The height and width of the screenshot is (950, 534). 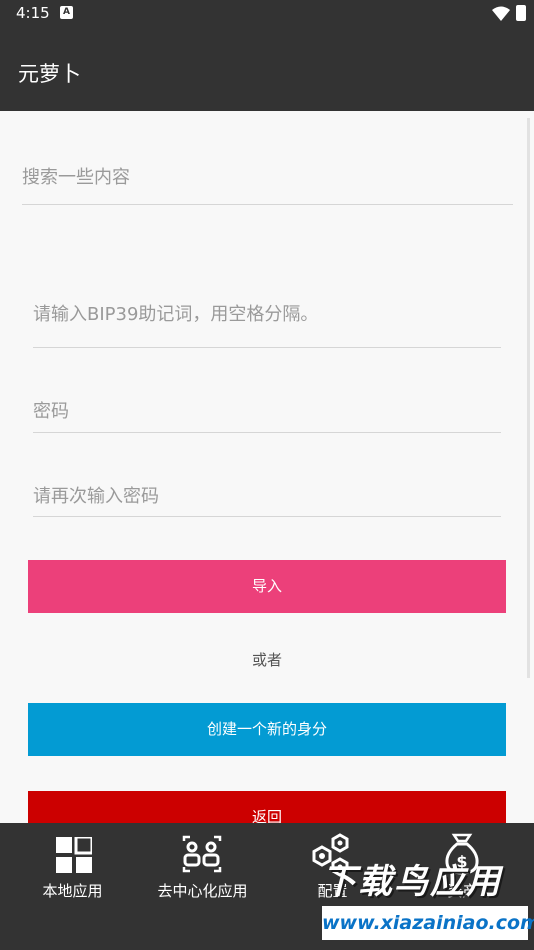 What do you see at coordinates (267, 14) in the screenshot?
I see `status-bar: 4:15 A` at bounding box center [267, 14].